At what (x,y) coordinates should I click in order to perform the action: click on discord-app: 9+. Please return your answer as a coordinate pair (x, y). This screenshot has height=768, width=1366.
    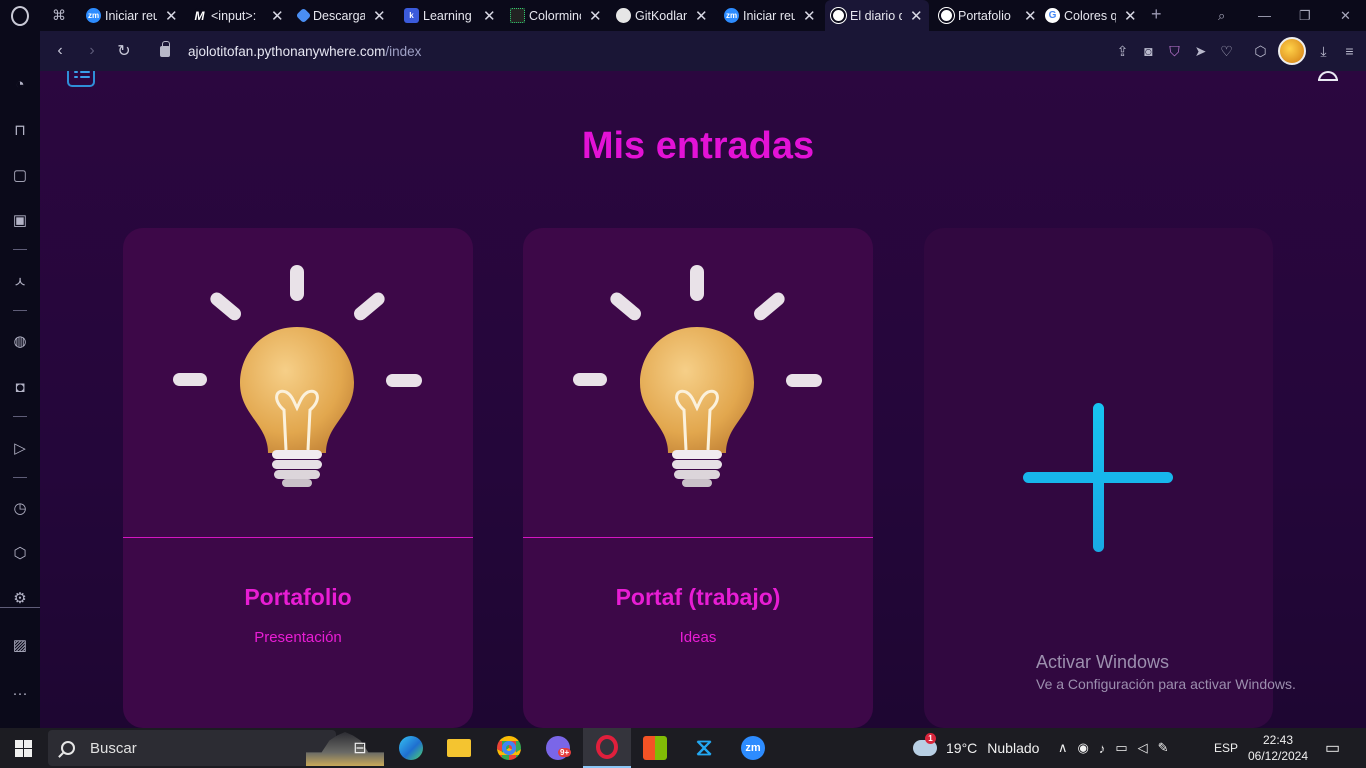
    Looking at the image, I should click on (558, 748).